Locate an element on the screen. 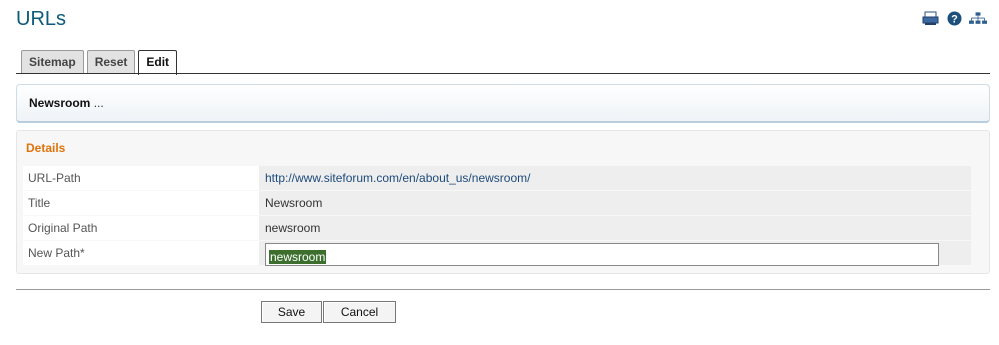  breadcrumb-label: Newsroom is located at coordinates (60, 103).